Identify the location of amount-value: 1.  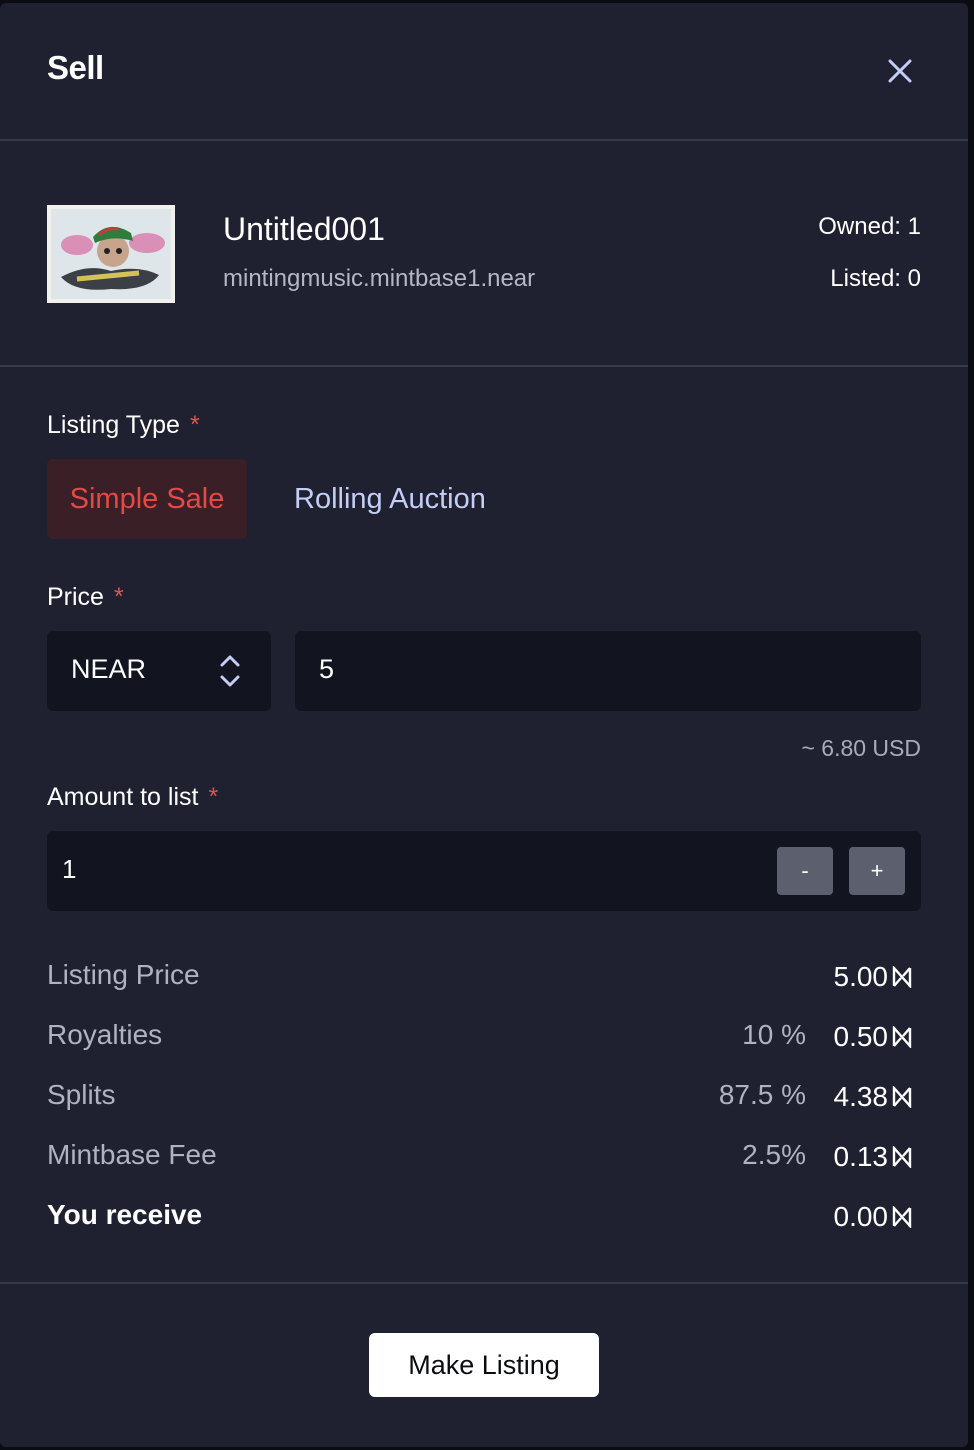
(69, 869).